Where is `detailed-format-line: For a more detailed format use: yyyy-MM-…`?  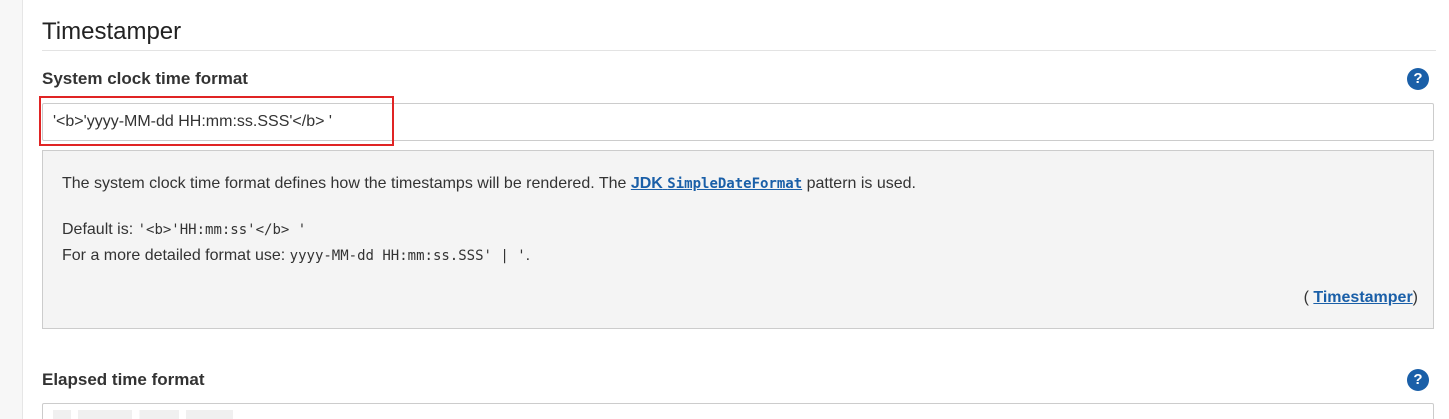 detailed-format-line: For a more detailed format use: yyyy-MM-… is located at coordinates (296, 256).